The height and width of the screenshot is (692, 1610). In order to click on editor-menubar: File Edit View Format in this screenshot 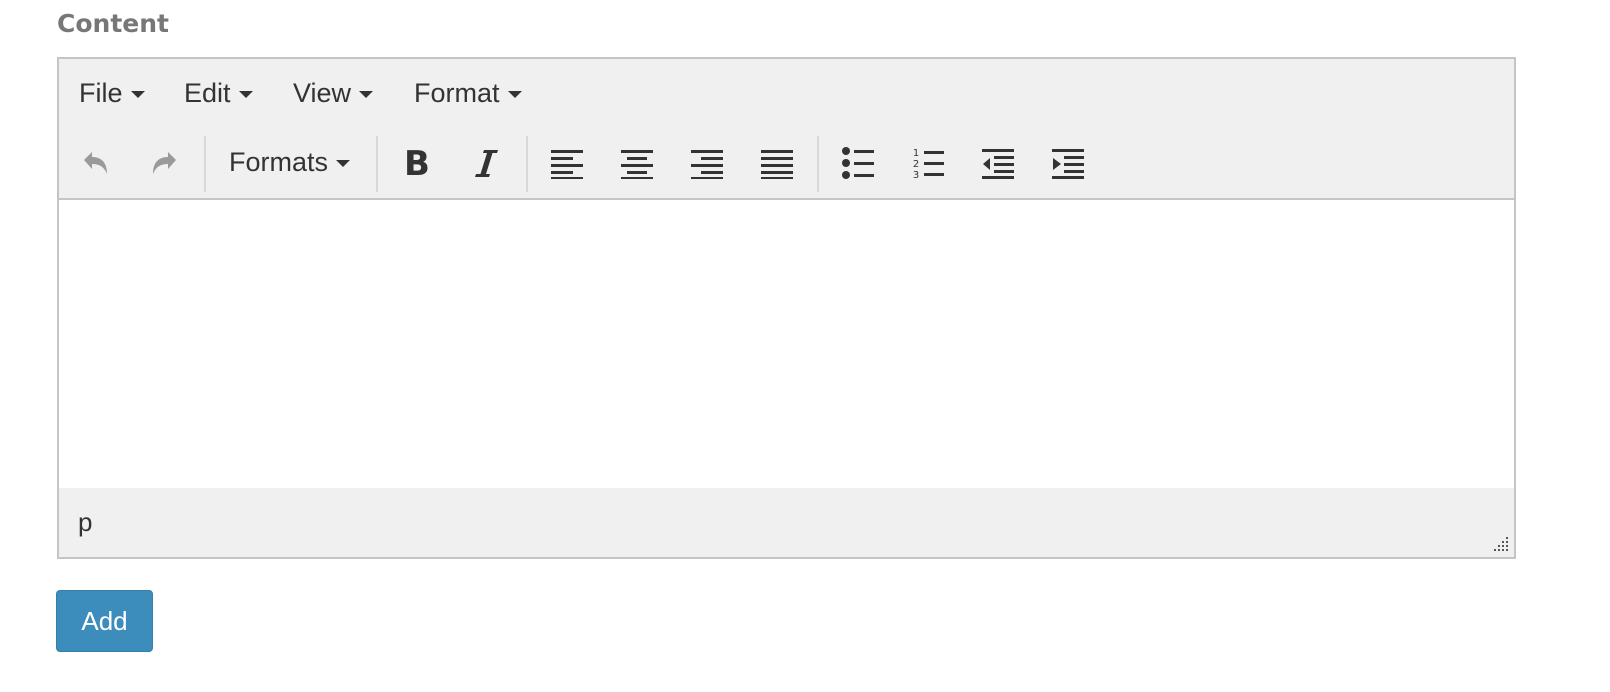, I will do `click(786, 93)`.